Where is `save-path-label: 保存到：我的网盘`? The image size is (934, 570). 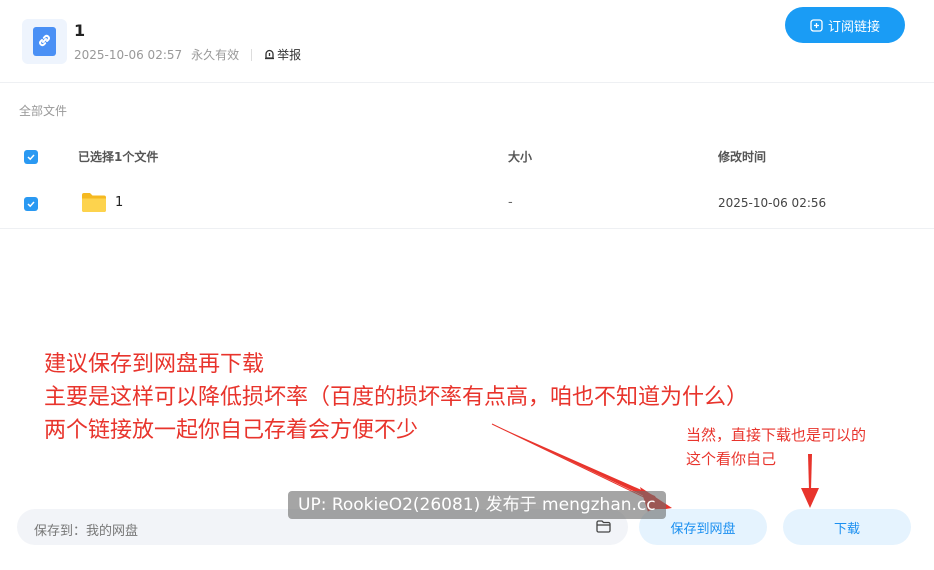
save-path-label: 保存到：我的网盘 is located at coordinates (86, 531).